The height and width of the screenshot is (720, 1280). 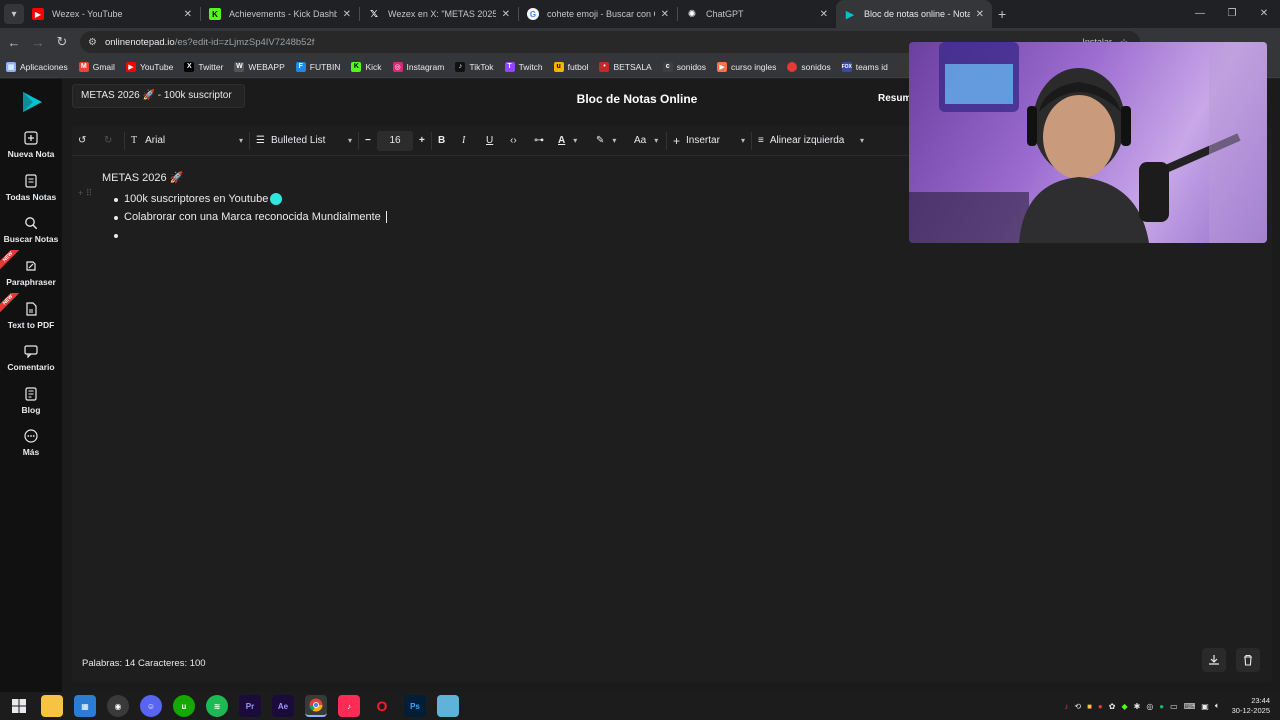 What do you see at coordinates (894, 98) in the screenshot?
I see `summary-button: Resum` at bounding box center [894, 98].